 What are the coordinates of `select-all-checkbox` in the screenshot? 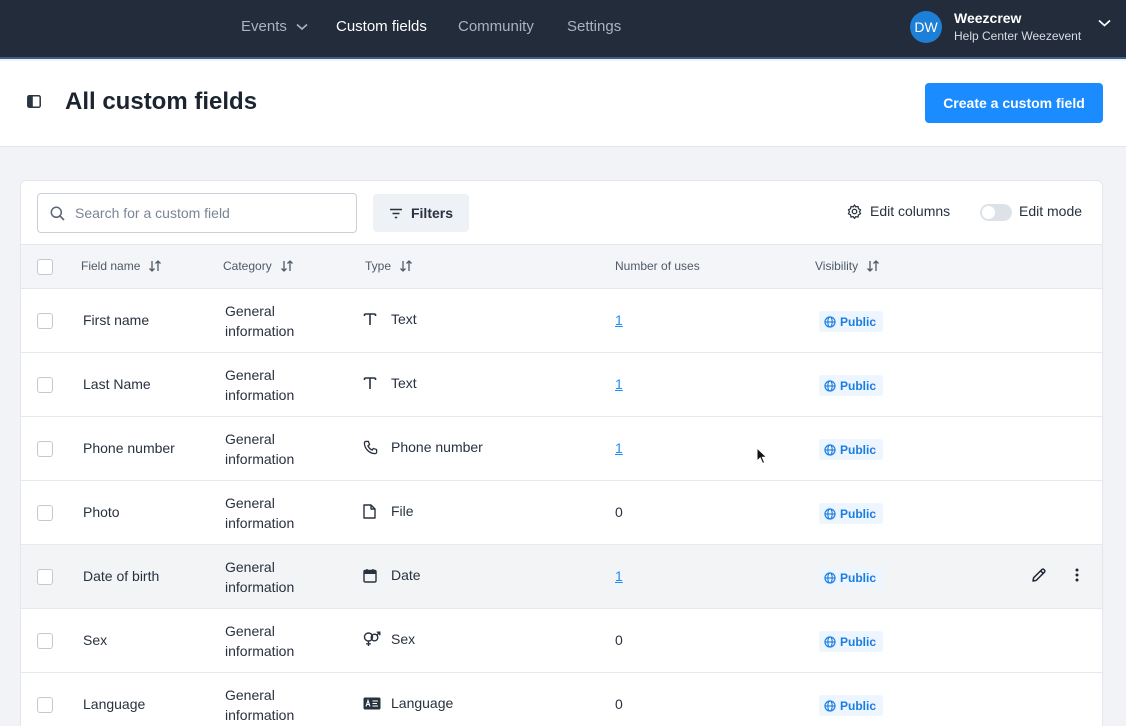 It's located at (45, 267).